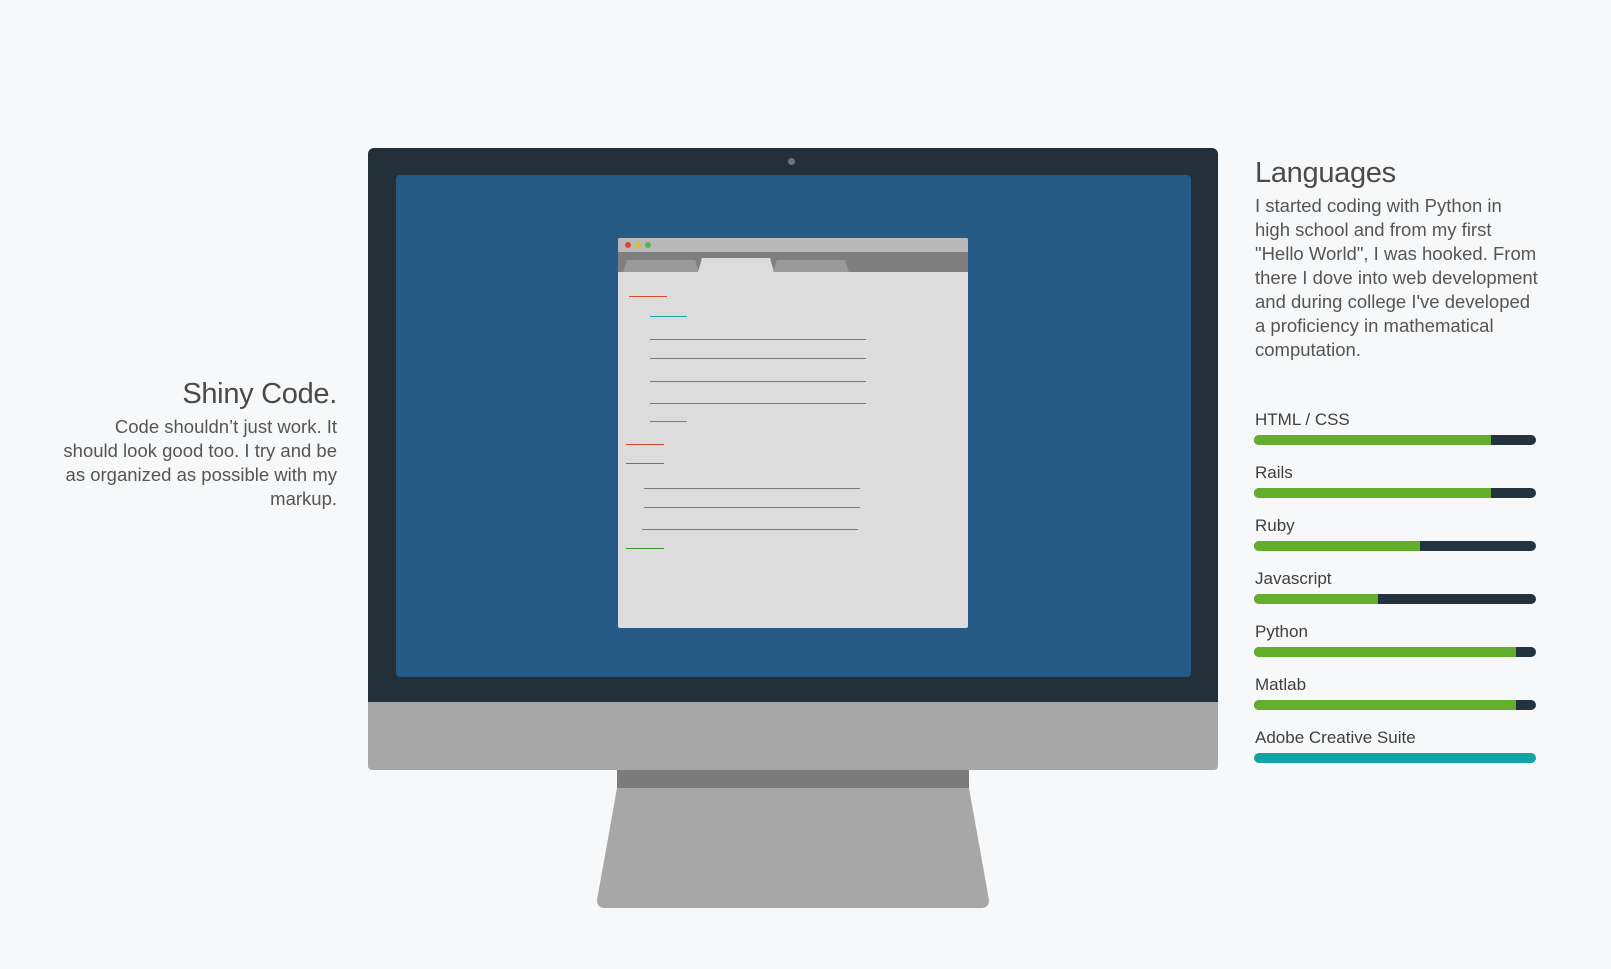 The height and width of the screenshot is (969, 1611). What do you see at coordinates (1281, 631) in the screenshot?
I see `skill-label: Python` at bounding box center [1281, 631].